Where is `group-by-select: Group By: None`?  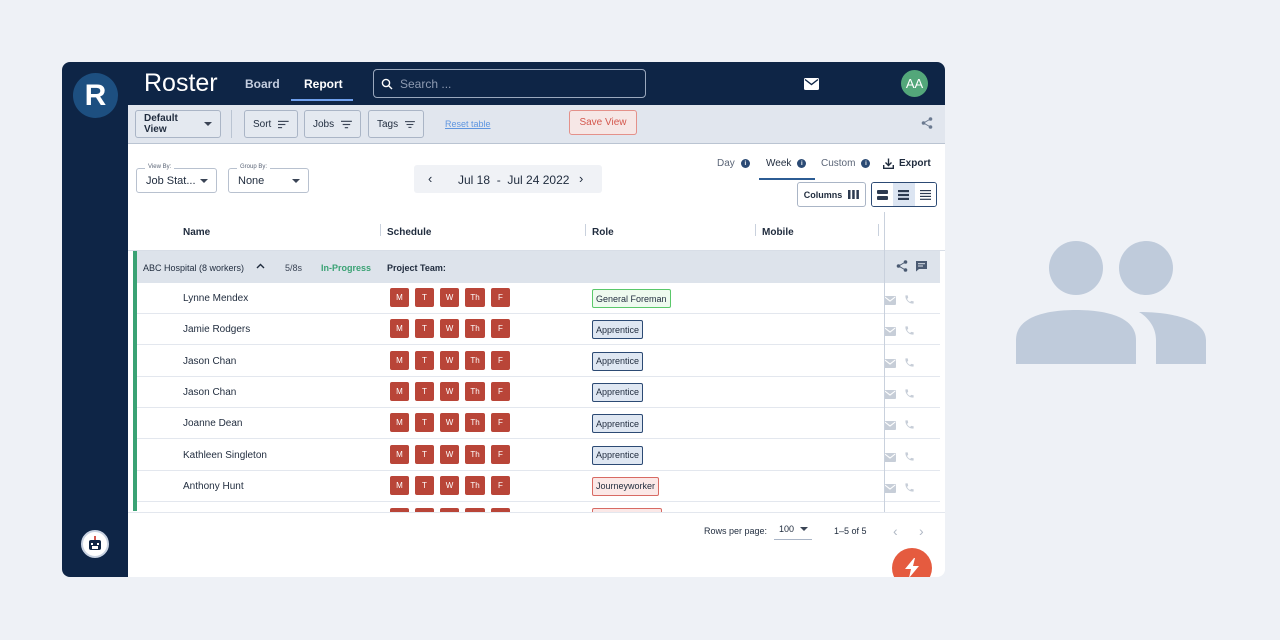
group-by-select: Group By: None is located at coordinates (268, 178).